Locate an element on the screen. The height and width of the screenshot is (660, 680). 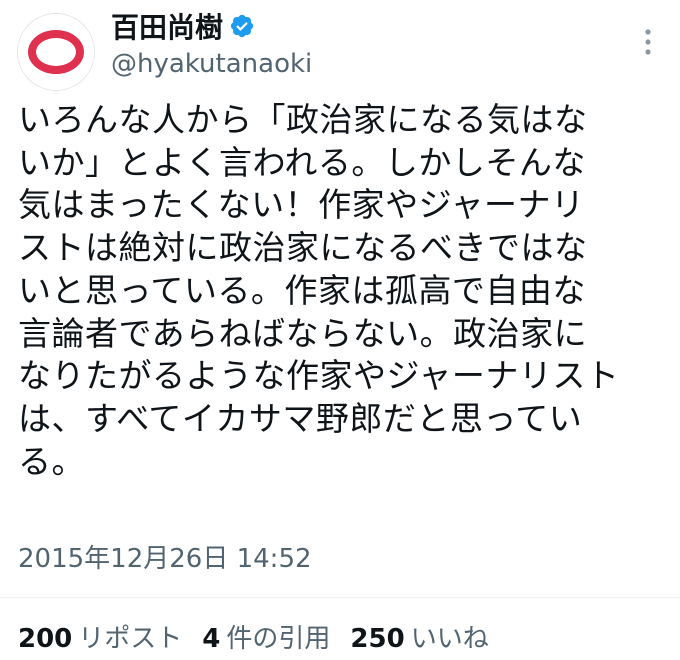
quotes-count: 4 is located at coordinates (211, 639).